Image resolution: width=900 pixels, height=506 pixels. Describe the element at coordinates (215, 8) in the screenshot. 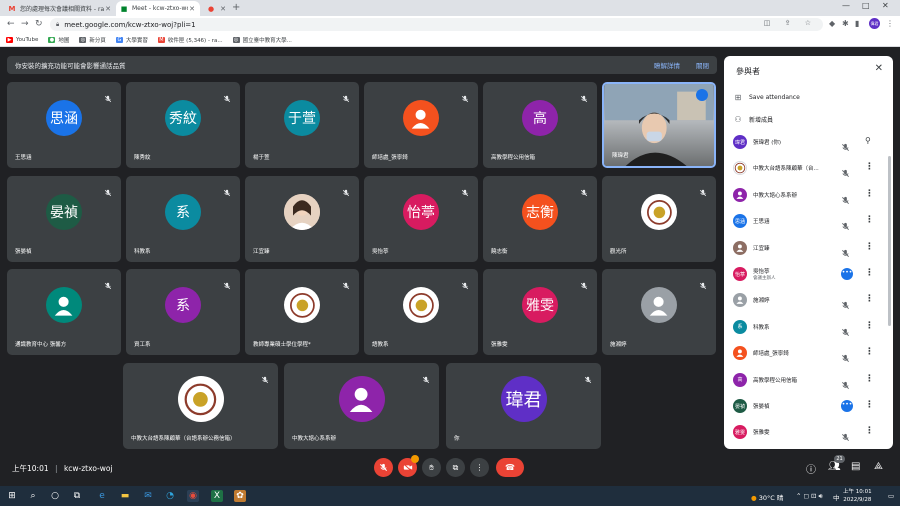

I see `tab-recording: ● ✕` at that location.